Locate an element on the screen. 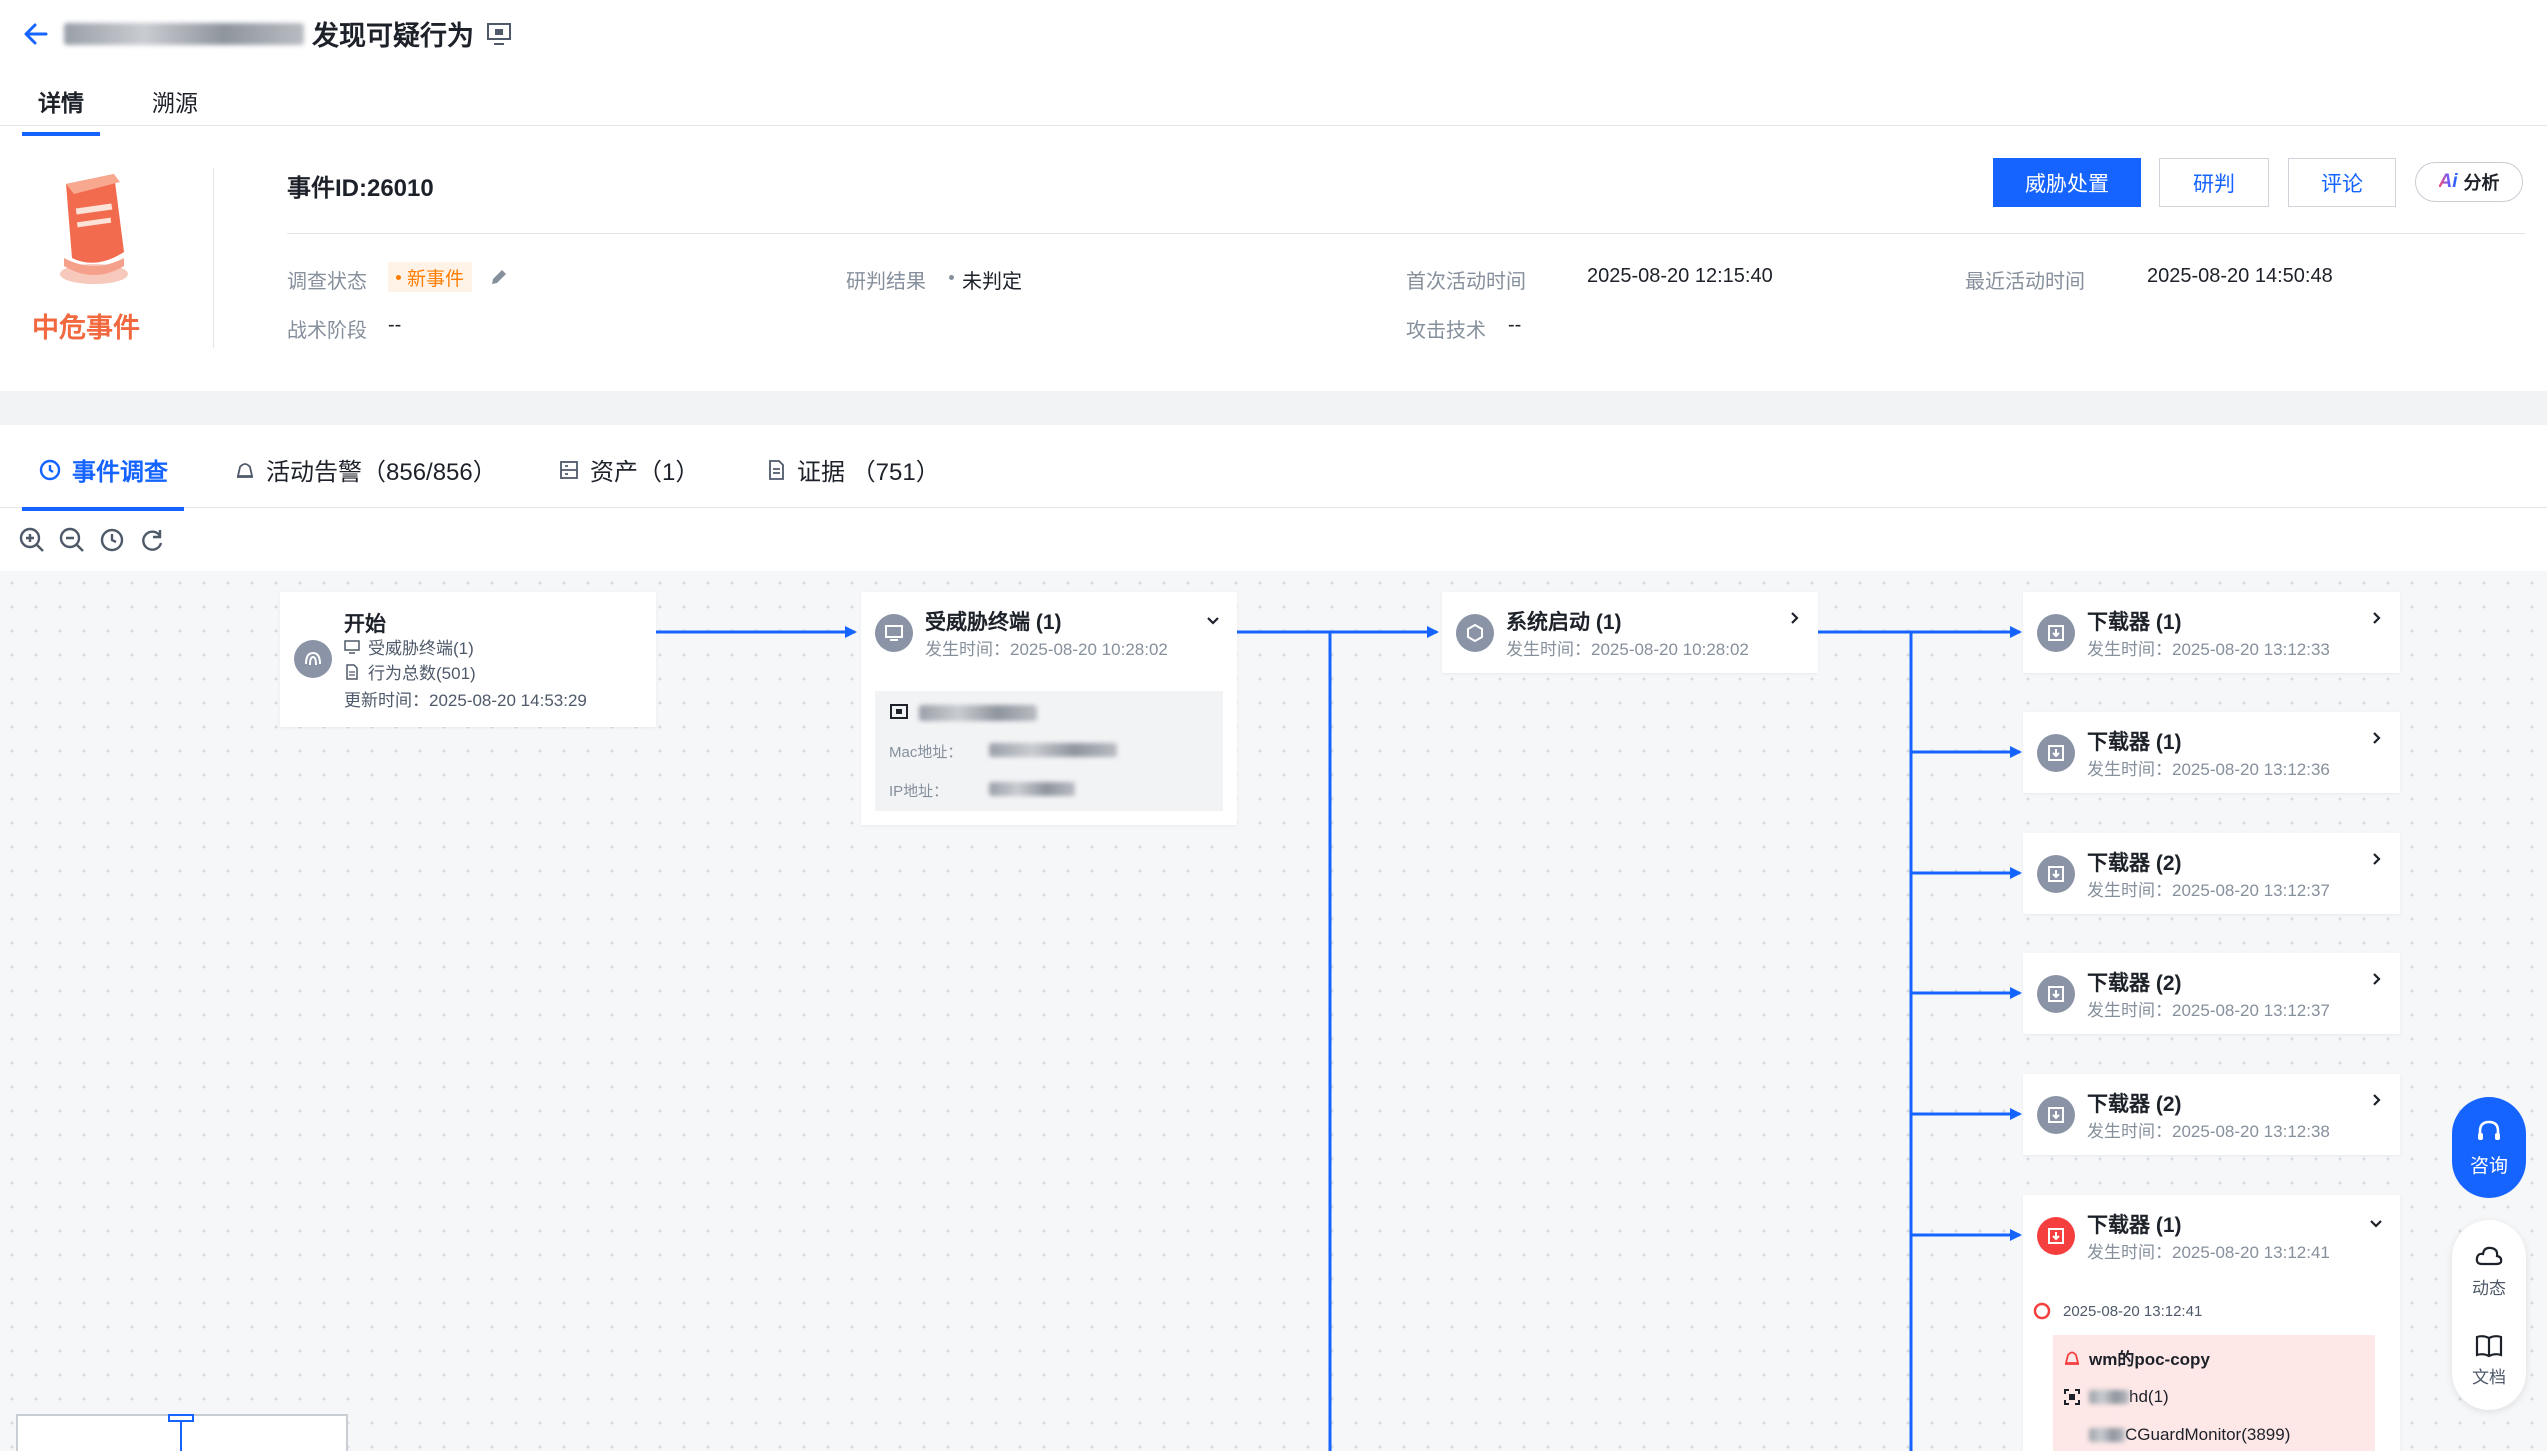 This screenshot has height=1451, width=2547. redacted-process is located at coordinates (2107, 1435).